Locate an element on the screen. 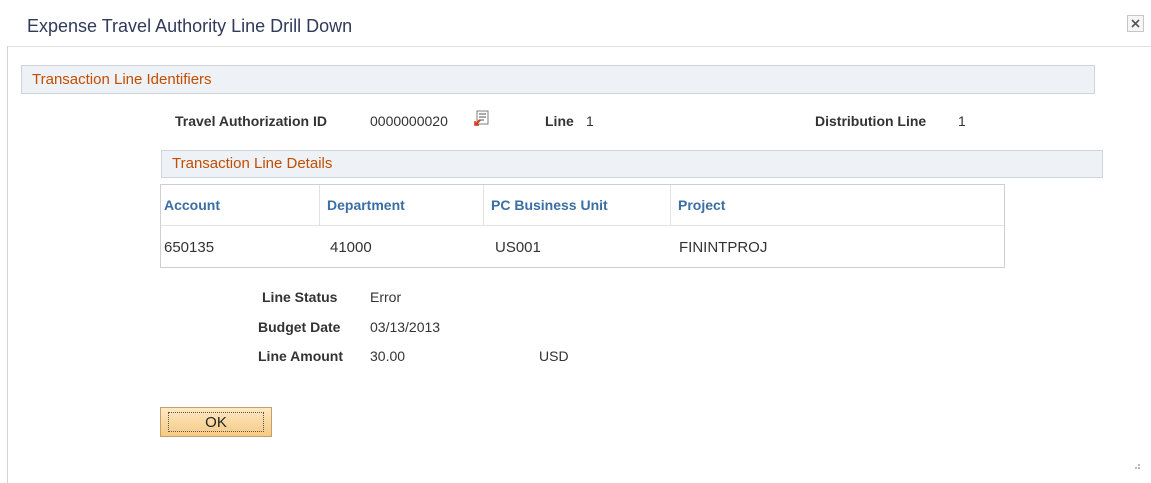 This screenshot has width=1151, height=483. cell-pc-business-unit: US001 is located at coordinates (518, 247).